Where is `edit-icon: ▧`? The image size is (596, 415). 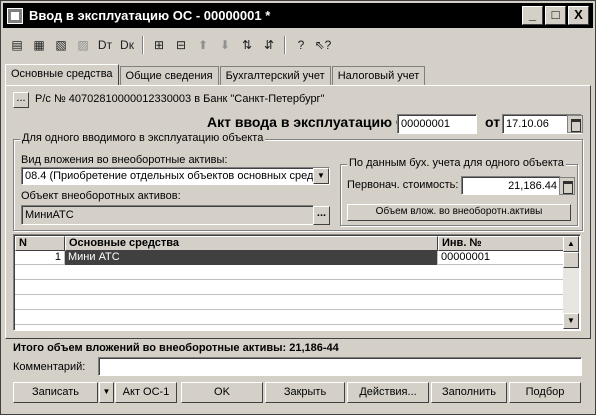 edit-icon: ▧ is located at coordinates (61, 45).